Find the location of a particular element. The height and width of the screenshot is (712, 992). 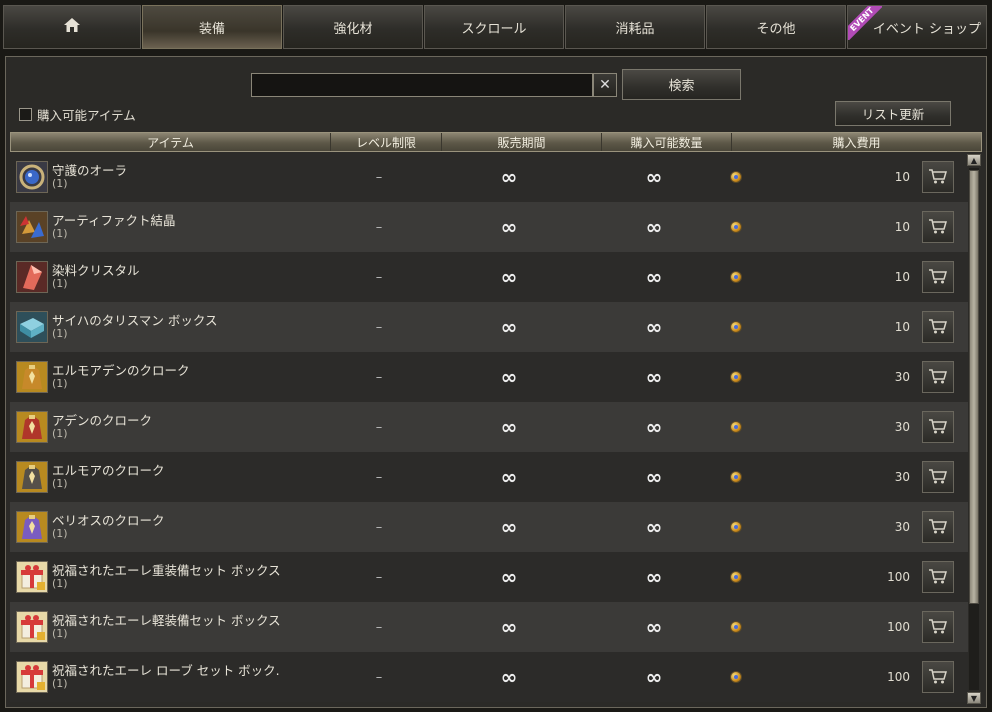

talisman-box-icon is located at coordinates (32, 327).